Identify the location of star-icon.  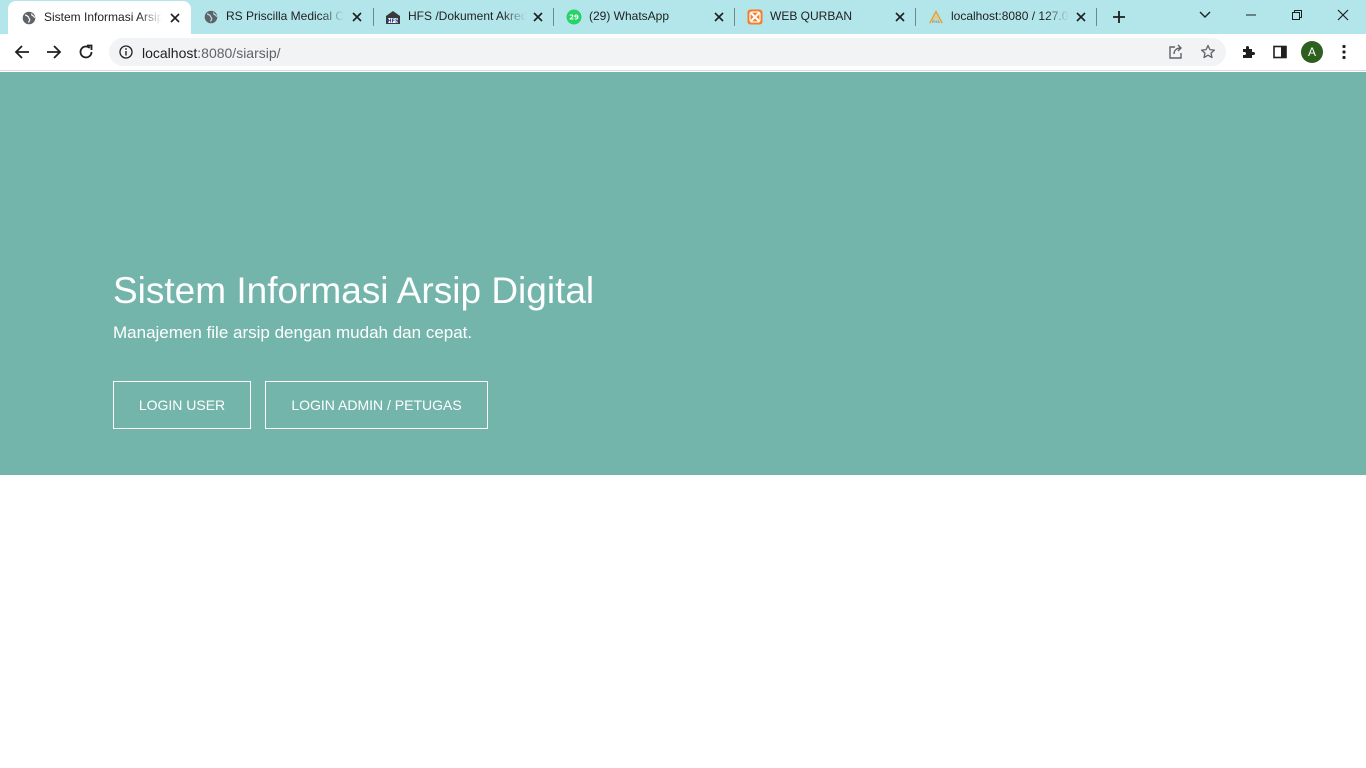
(1208, 52).